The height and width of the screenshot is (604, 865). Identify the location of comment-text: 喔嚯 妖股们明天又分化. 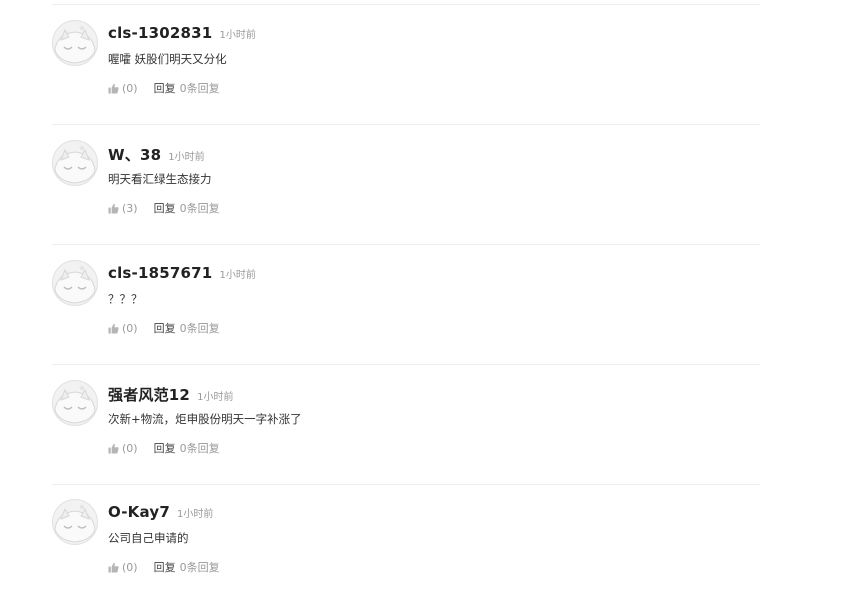
(167, 59).